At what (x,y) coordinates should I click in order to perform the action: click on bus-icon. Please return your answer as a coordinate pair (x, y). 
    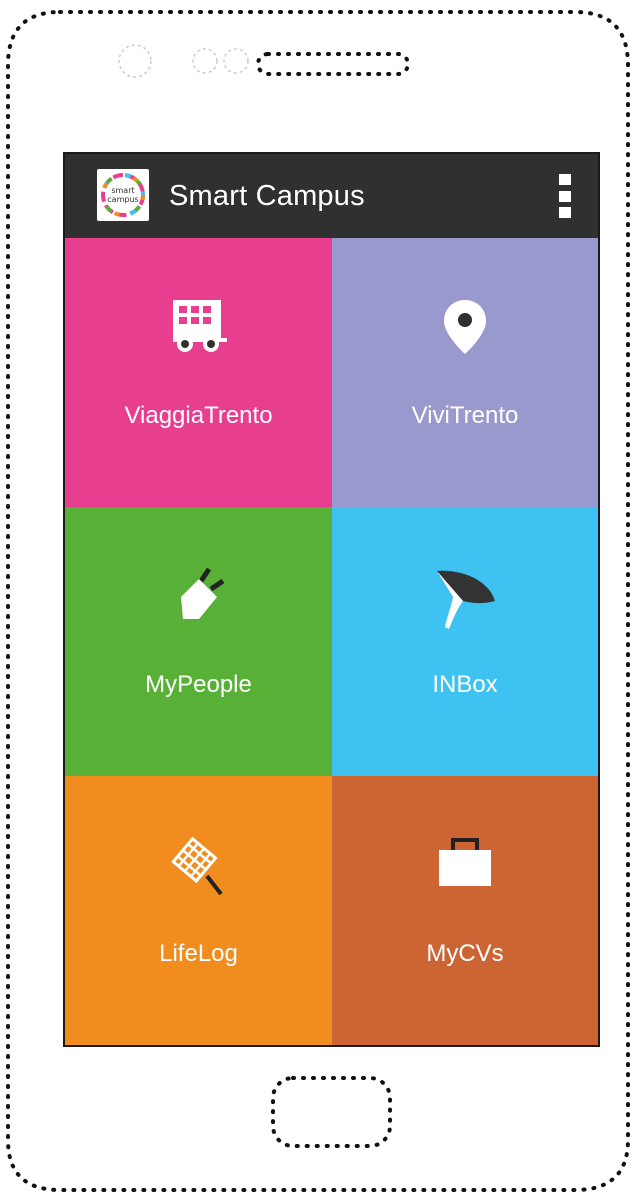
    Looking at the image, I should click on (199, 326).